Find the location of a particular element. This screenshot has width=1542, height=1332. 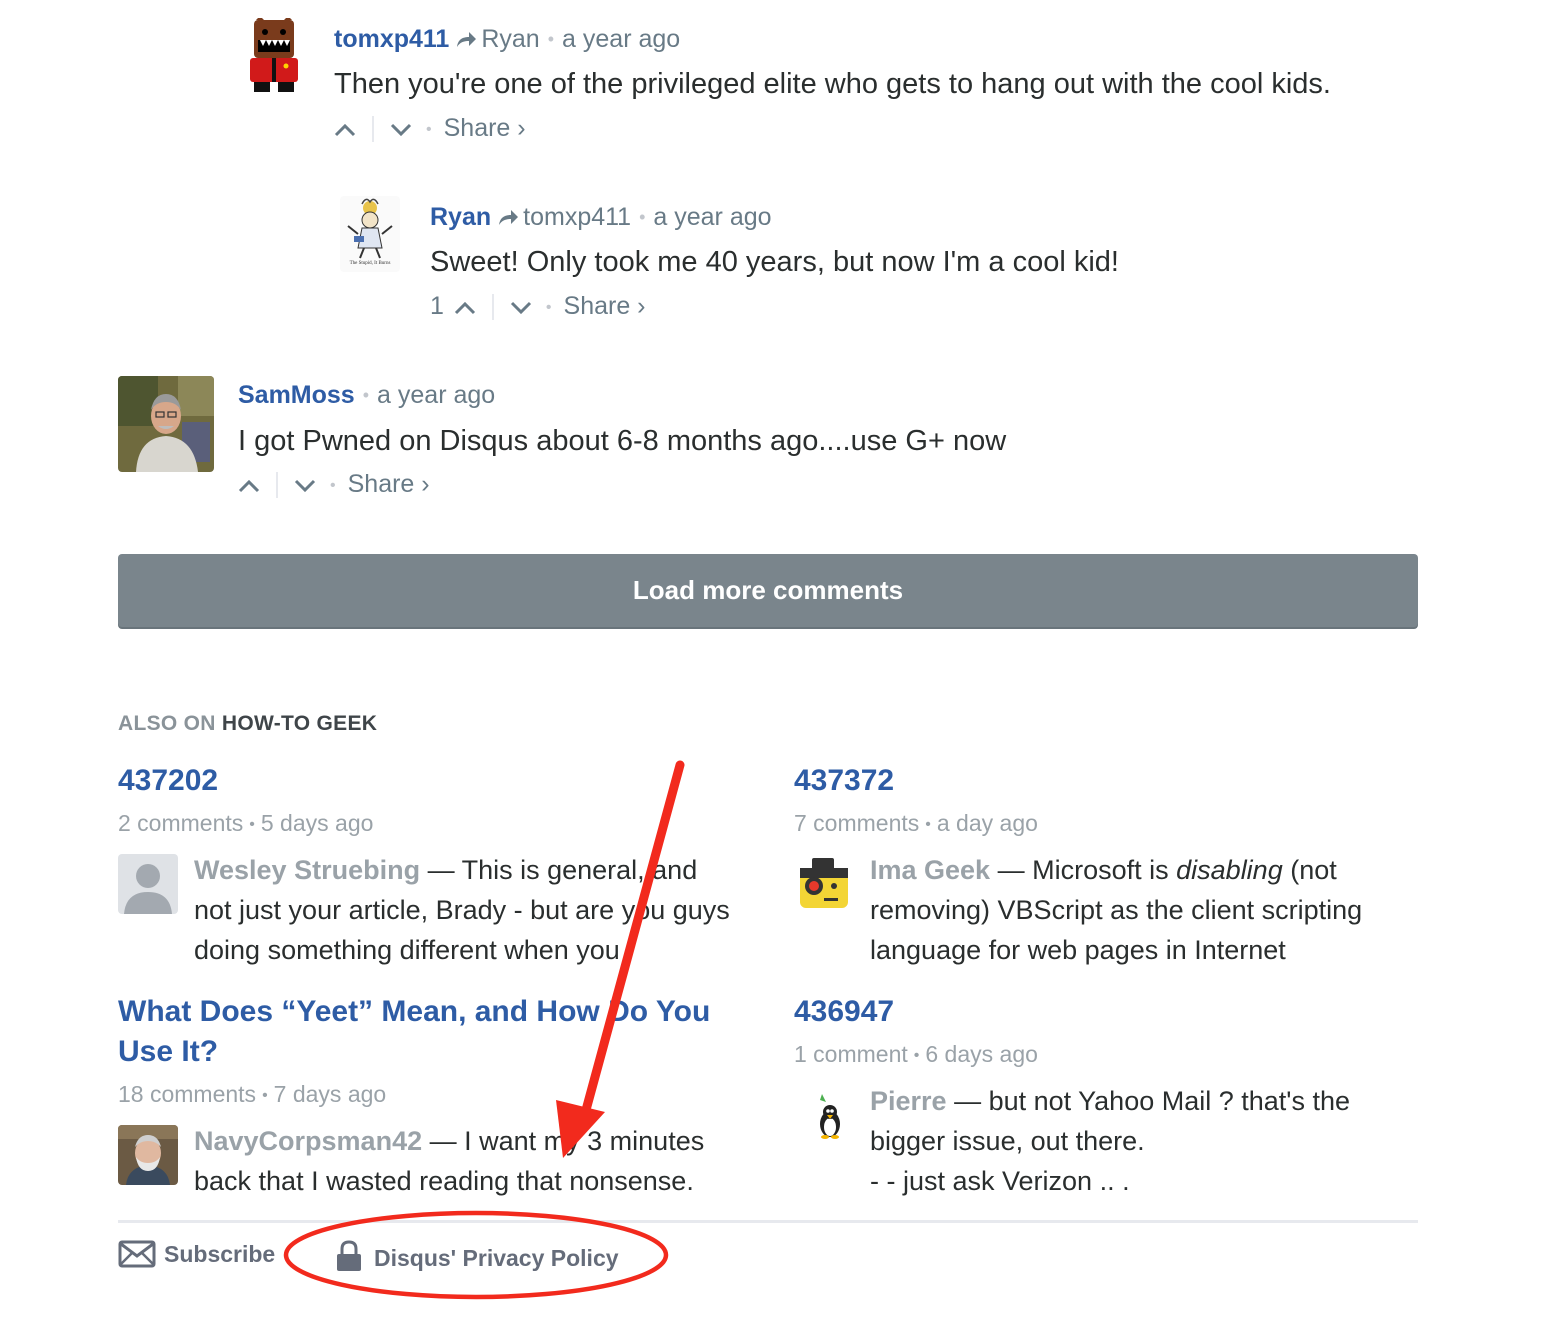

avatar-tomxp411 is located at coordinates (274, 56).